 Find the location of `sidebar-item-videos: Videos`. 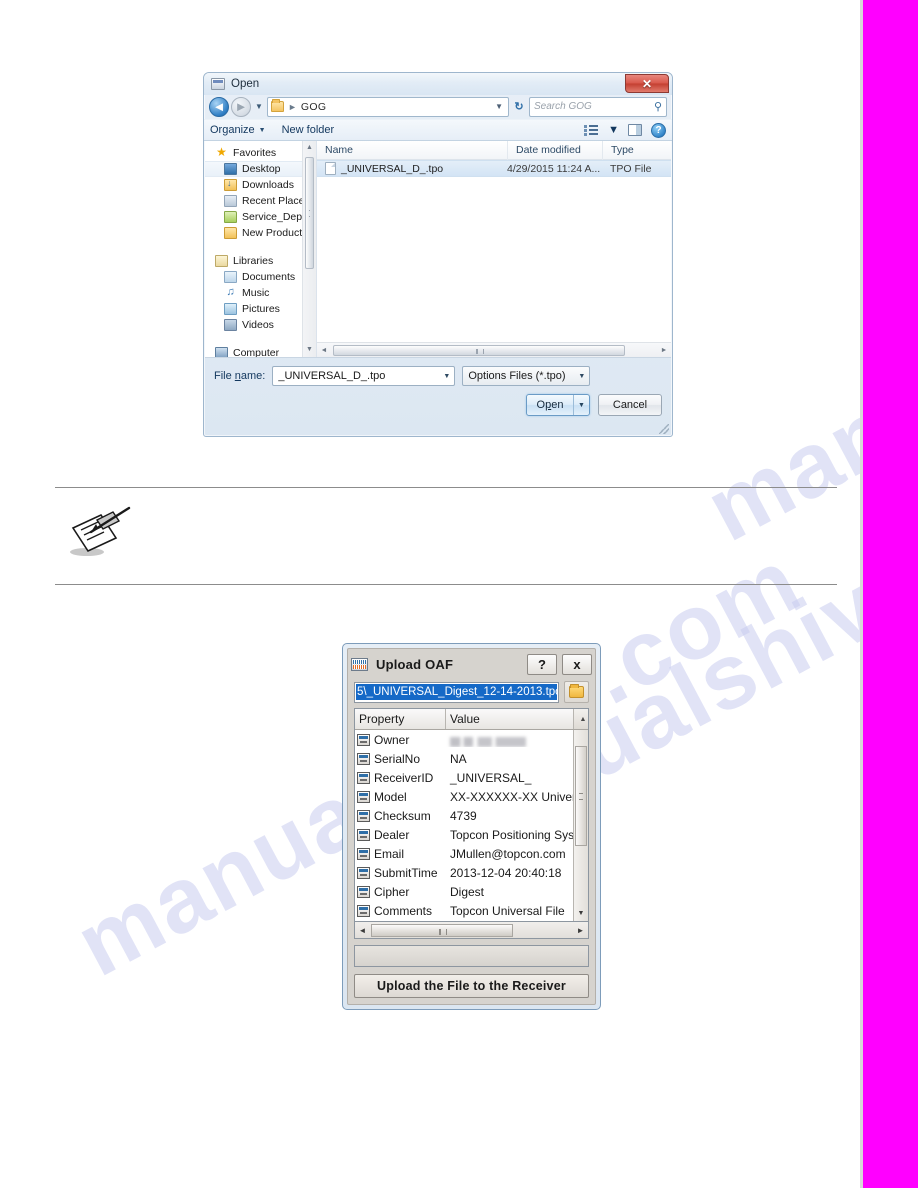

sidebar-item-videos: Videos is located at coordinates (260, 325).